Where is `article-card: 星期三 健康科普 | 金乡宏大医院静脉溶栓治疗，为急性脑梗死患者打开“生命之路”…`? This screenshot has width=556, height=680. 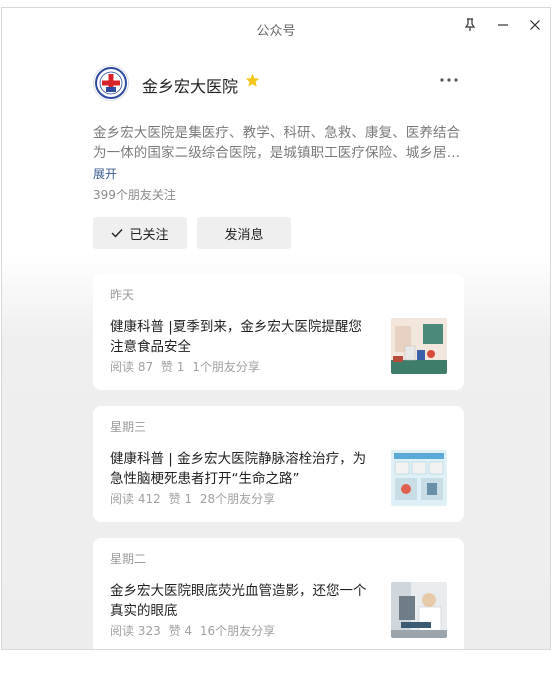
article-card: 星期三 健康科普 | 金乡宏大医院静脉溶栓治疗，为急性脑梗死患者打开“生命之路”… is located at coordinates (278, 464).